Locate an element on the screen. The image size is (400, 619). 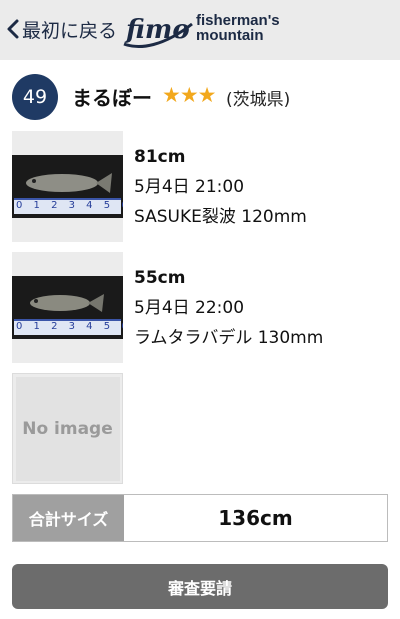
measuring-ruler: 0 1 2 3 4 5 6 7 is located at coordinates (68, 206).